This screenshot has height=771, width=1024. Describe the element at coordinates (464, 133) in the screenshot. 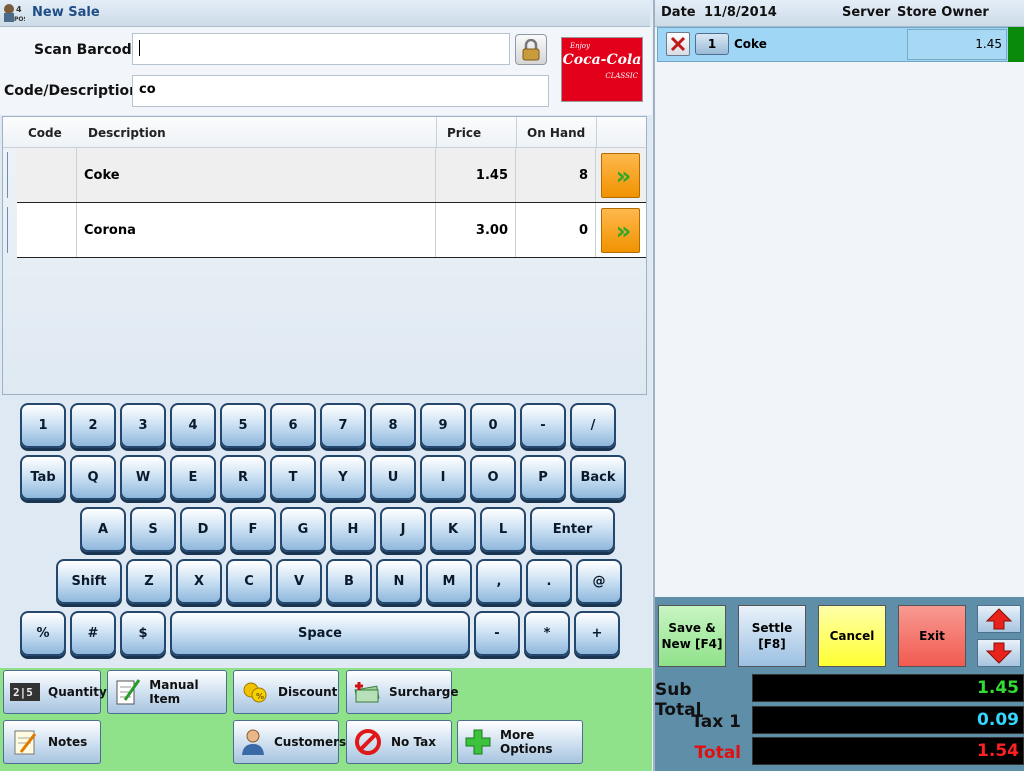

I see `column-price: Price` at that location.